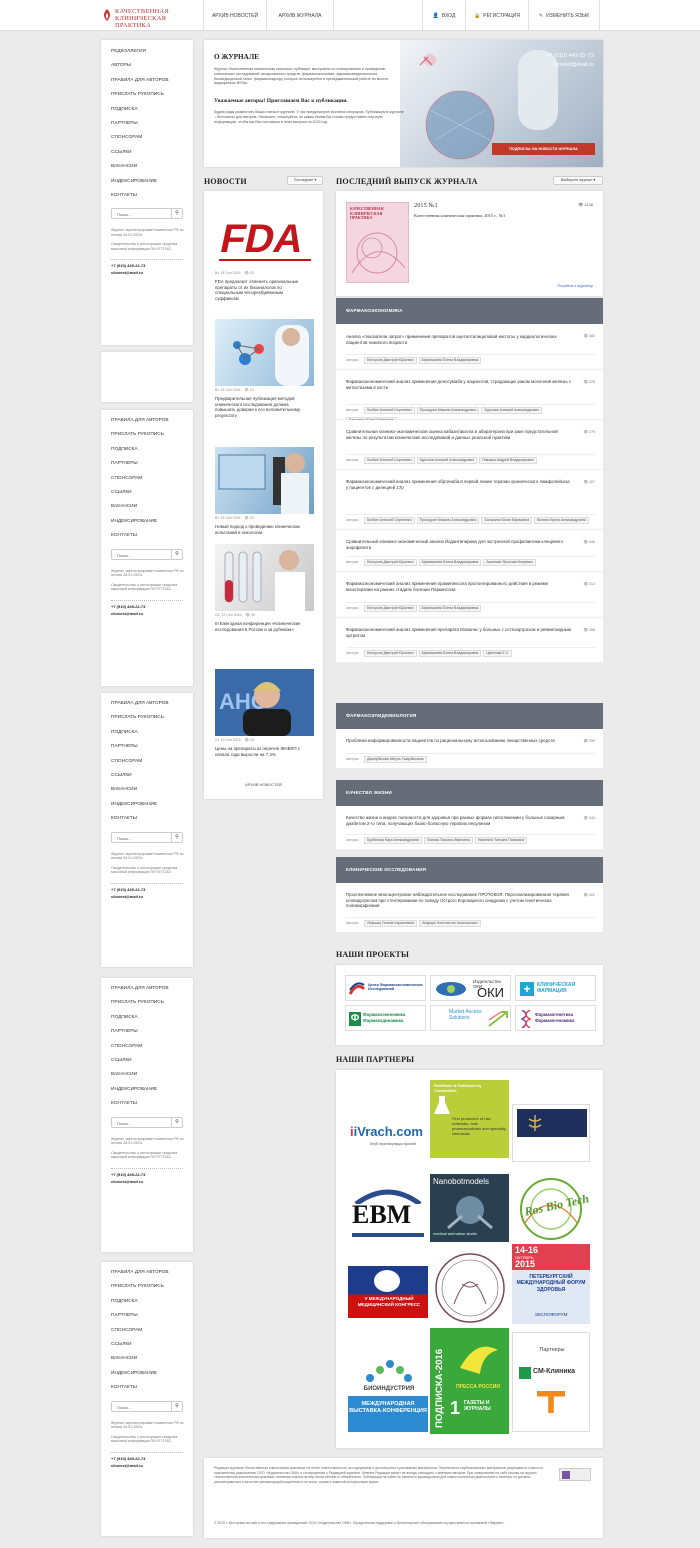  Describe the element at coordinates (395, 759) in the screenshot. I see `author-tag: Джанубекова Айгуль Ушарбековна` at that location.